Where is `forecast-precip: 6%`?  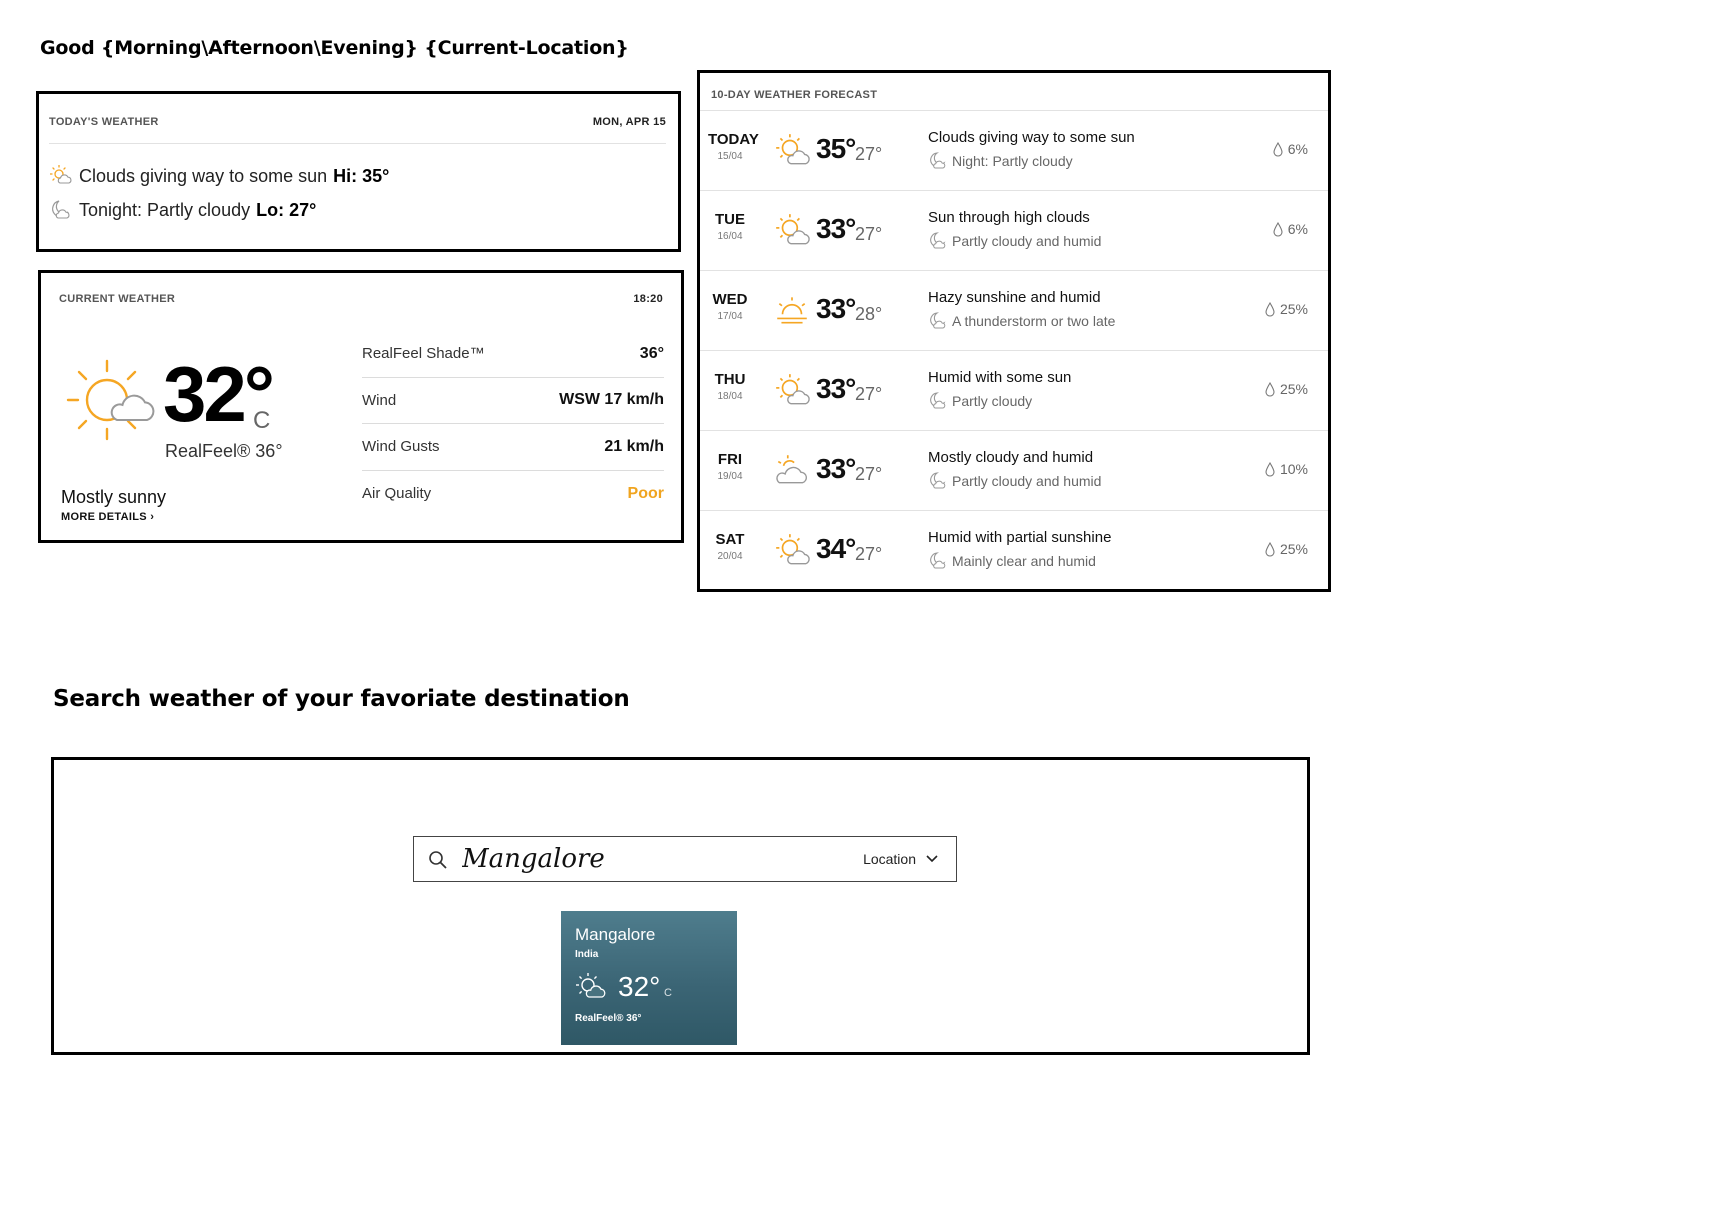 forecast-precip: 6% is located at coordinates (1290, 229).